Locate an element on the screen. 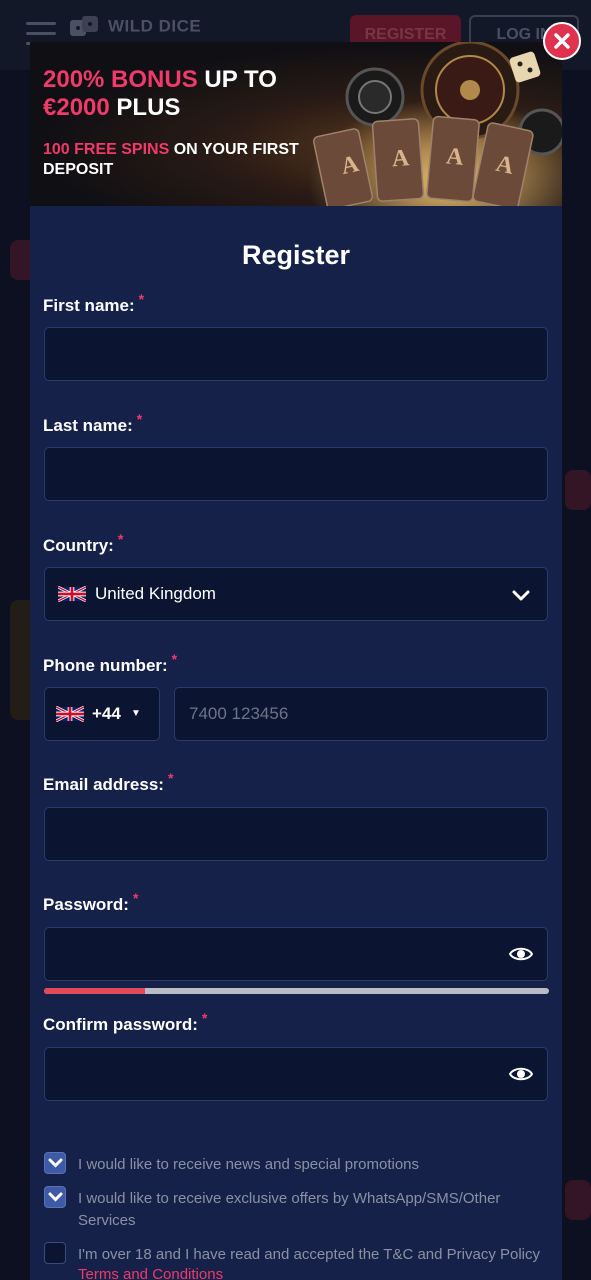  free-spins: 100 FREE SPINS is located at coordinates (106, 149).